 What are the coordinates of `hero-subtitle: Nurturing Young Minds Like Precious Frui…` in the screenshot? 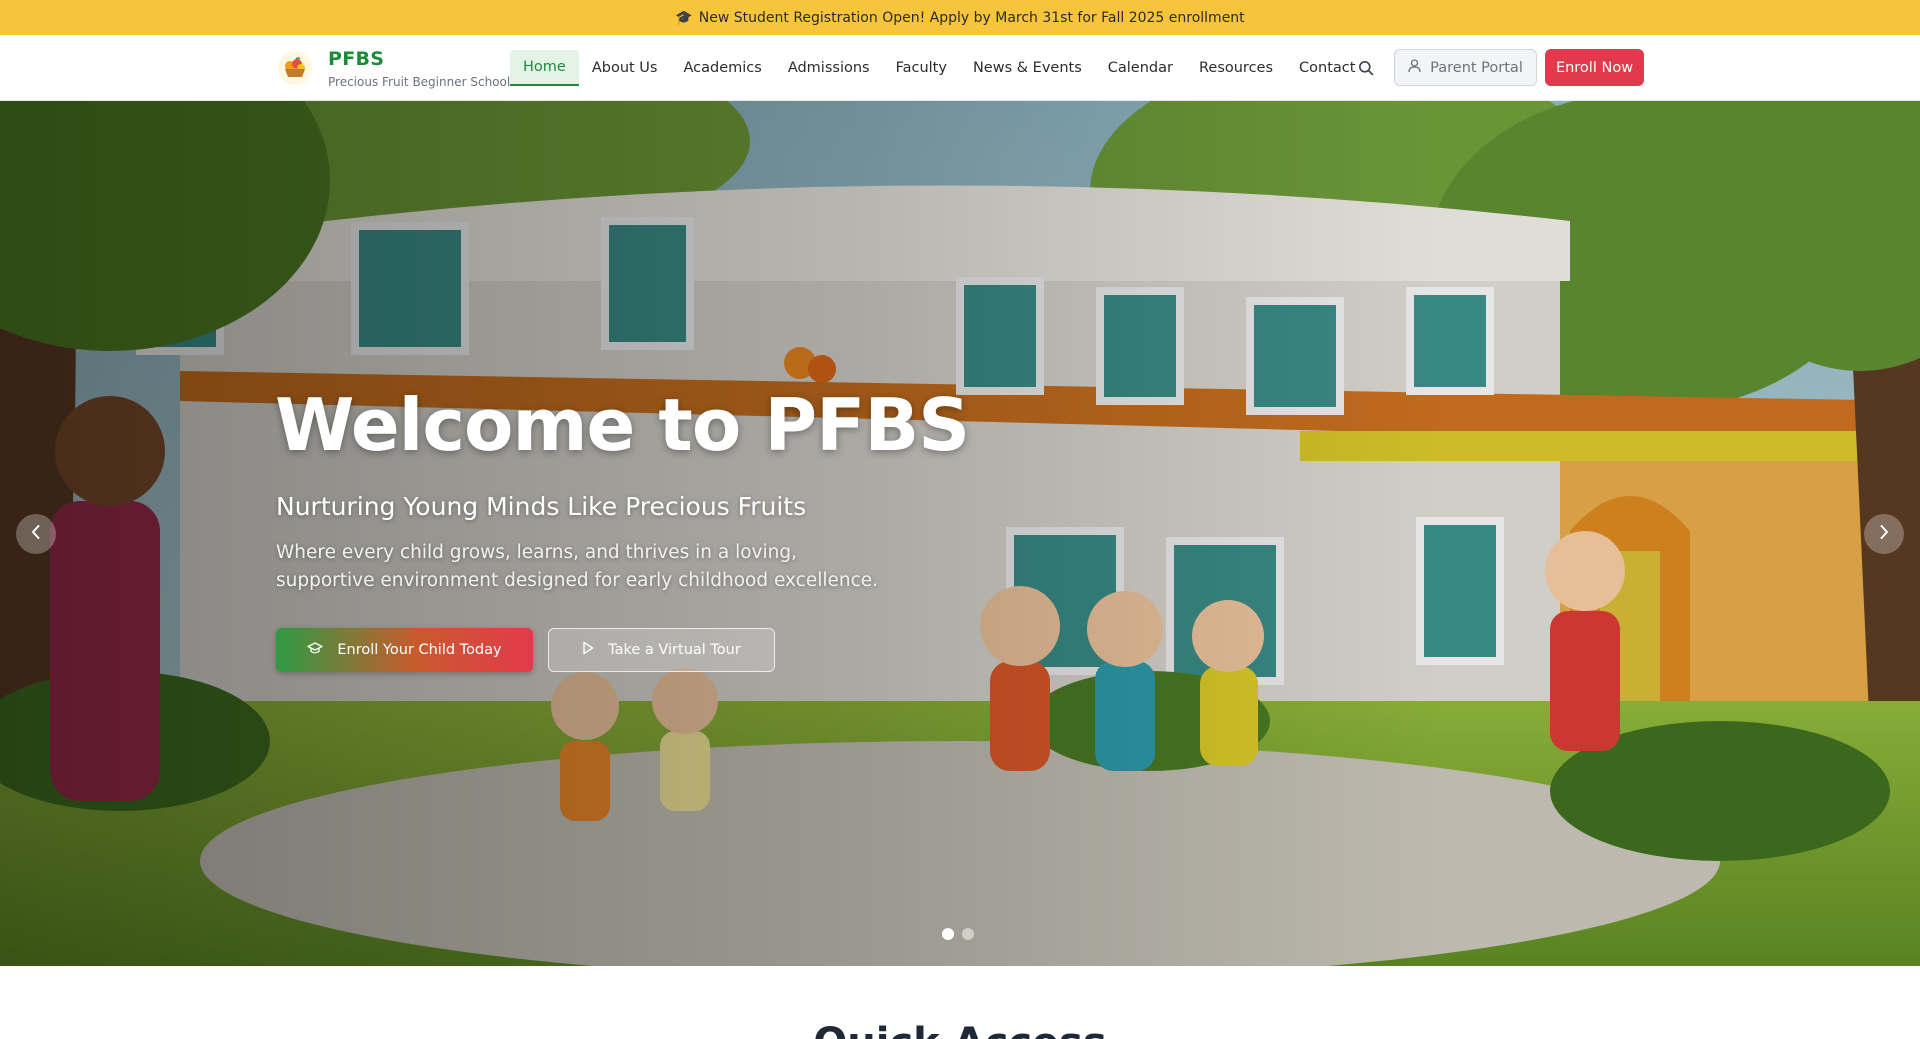 It's located at (541, 506).